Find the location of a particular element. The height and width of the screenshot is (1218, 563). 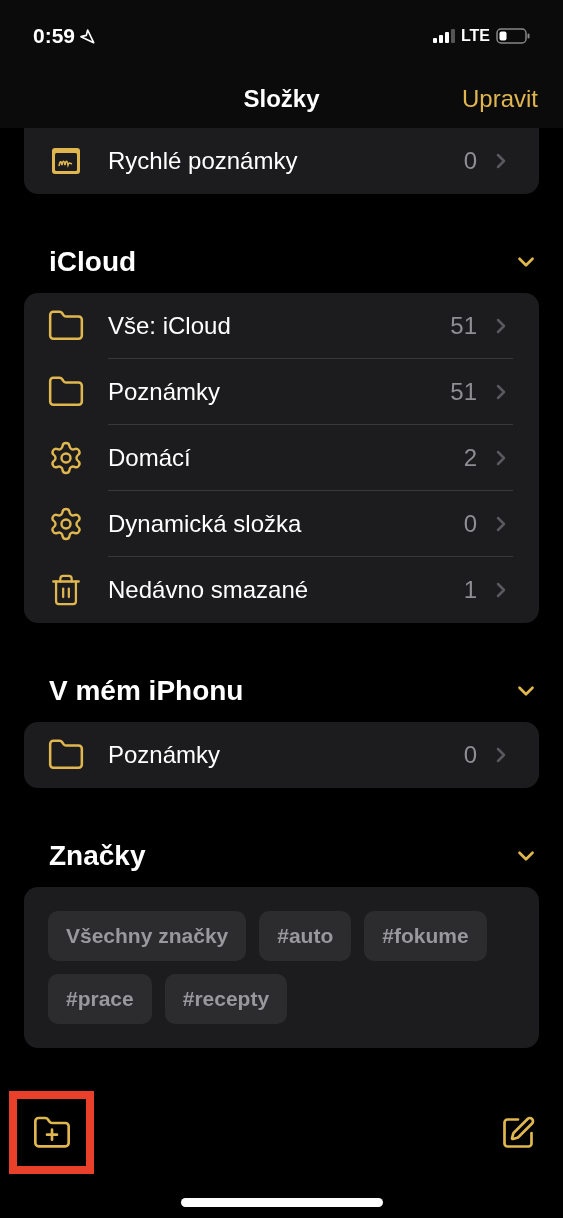

folder-row: Vše: iCloud 51 is located at coordinates (281, 326).